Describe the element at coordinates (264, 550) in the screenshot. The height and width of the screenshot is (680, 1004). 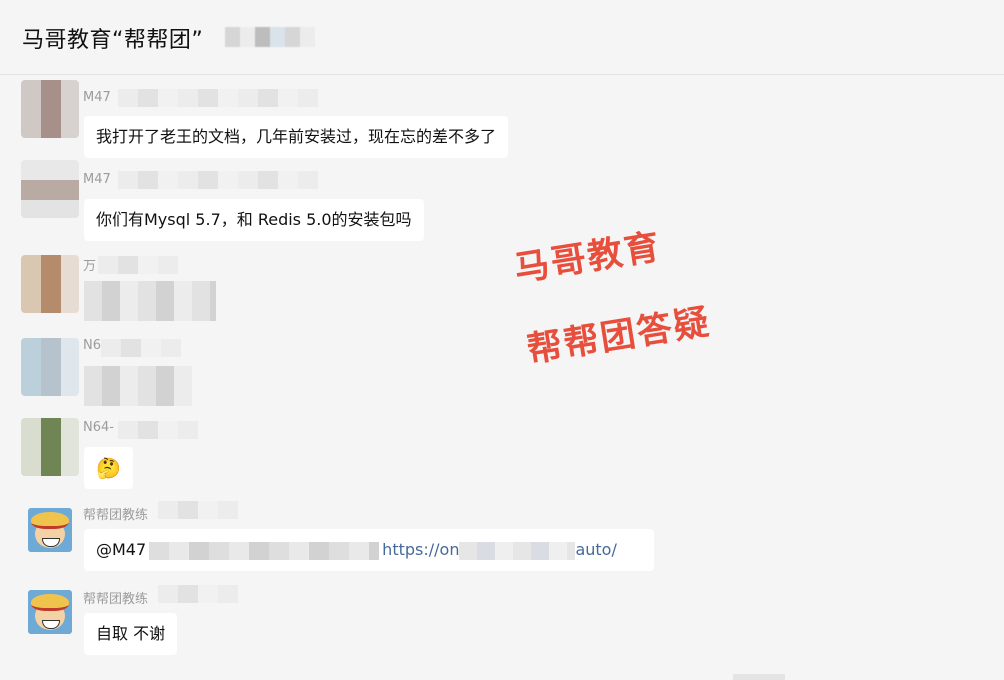
I see `redacted-mention` at that location.